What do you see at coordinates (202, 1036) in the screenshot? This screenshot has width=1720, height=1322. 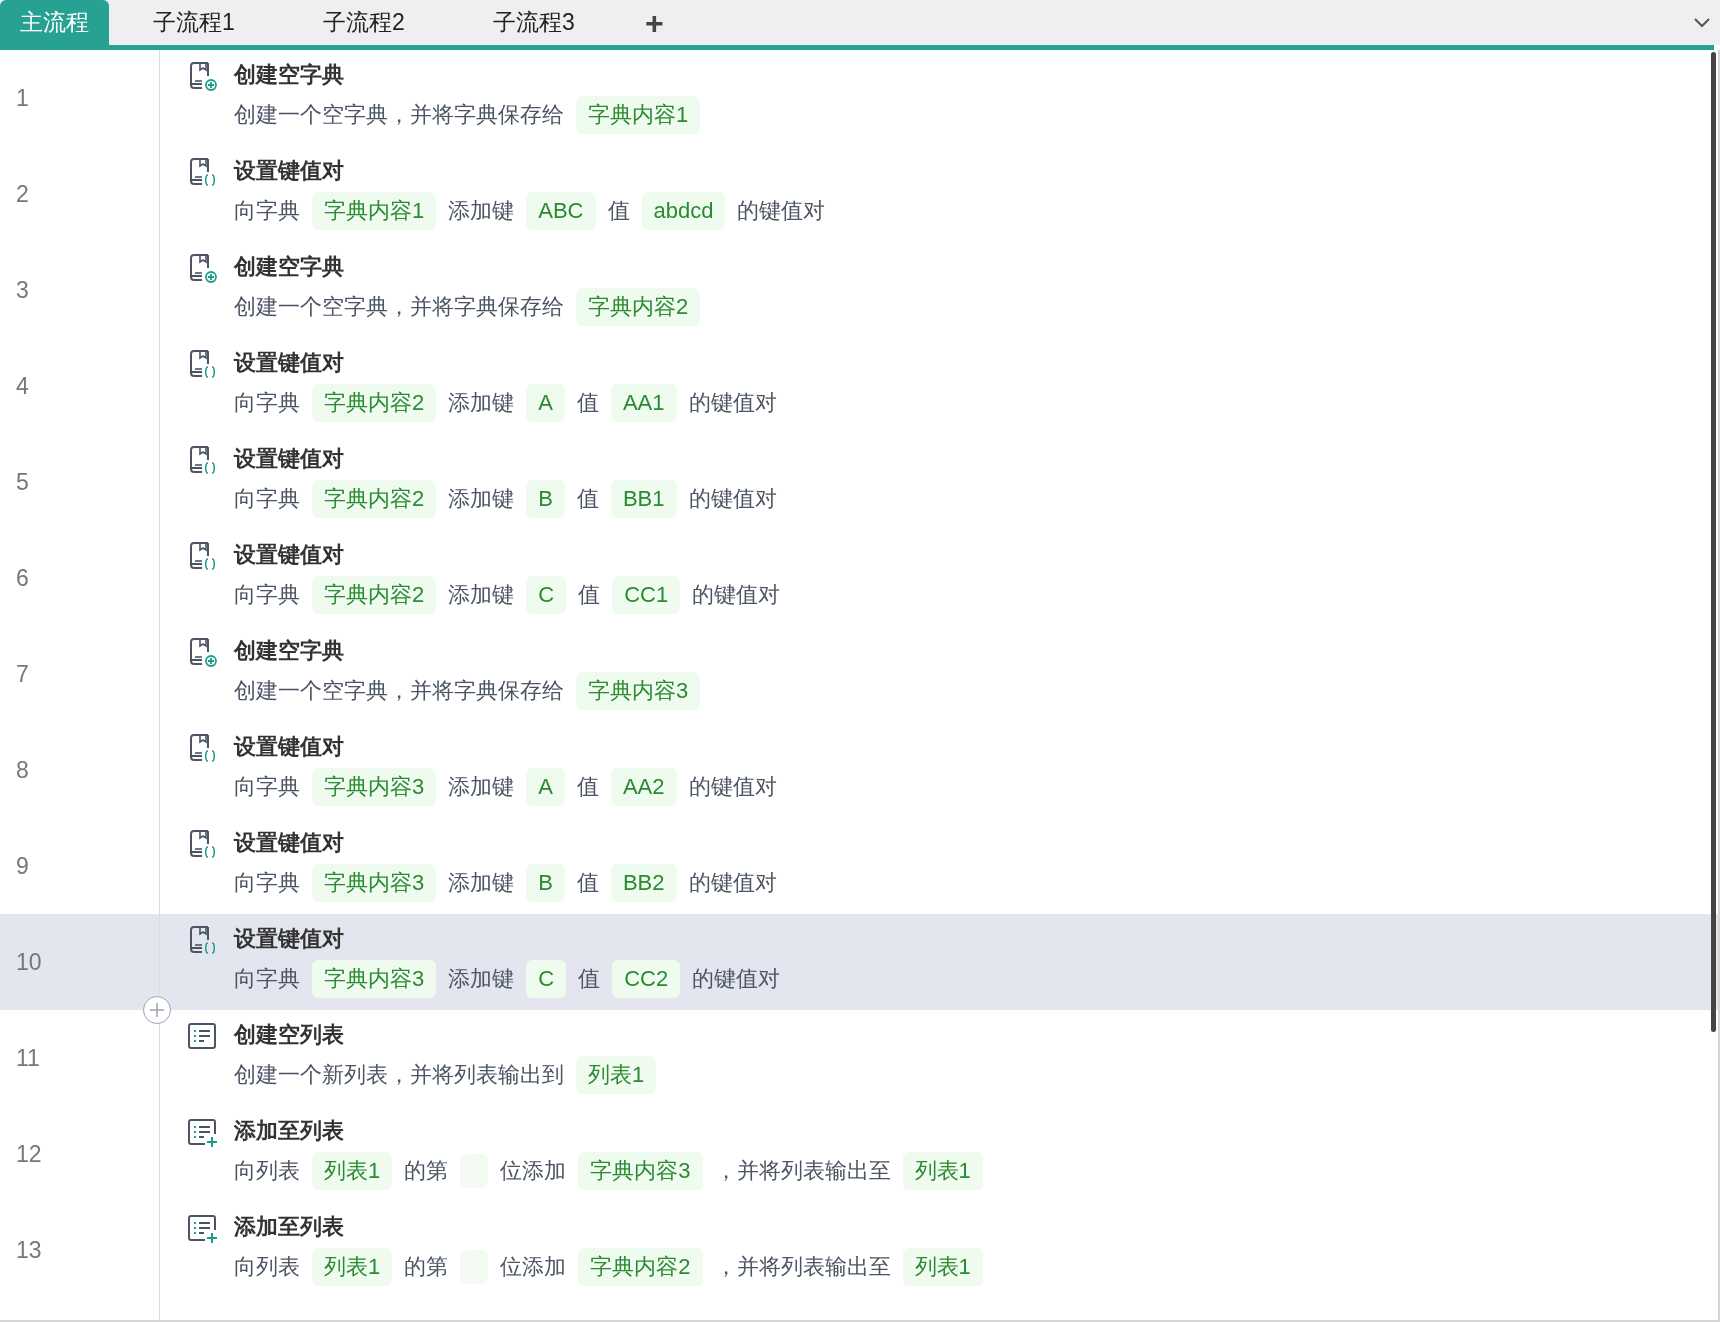 I see `list-icon` at bounding box center [202, 1036].